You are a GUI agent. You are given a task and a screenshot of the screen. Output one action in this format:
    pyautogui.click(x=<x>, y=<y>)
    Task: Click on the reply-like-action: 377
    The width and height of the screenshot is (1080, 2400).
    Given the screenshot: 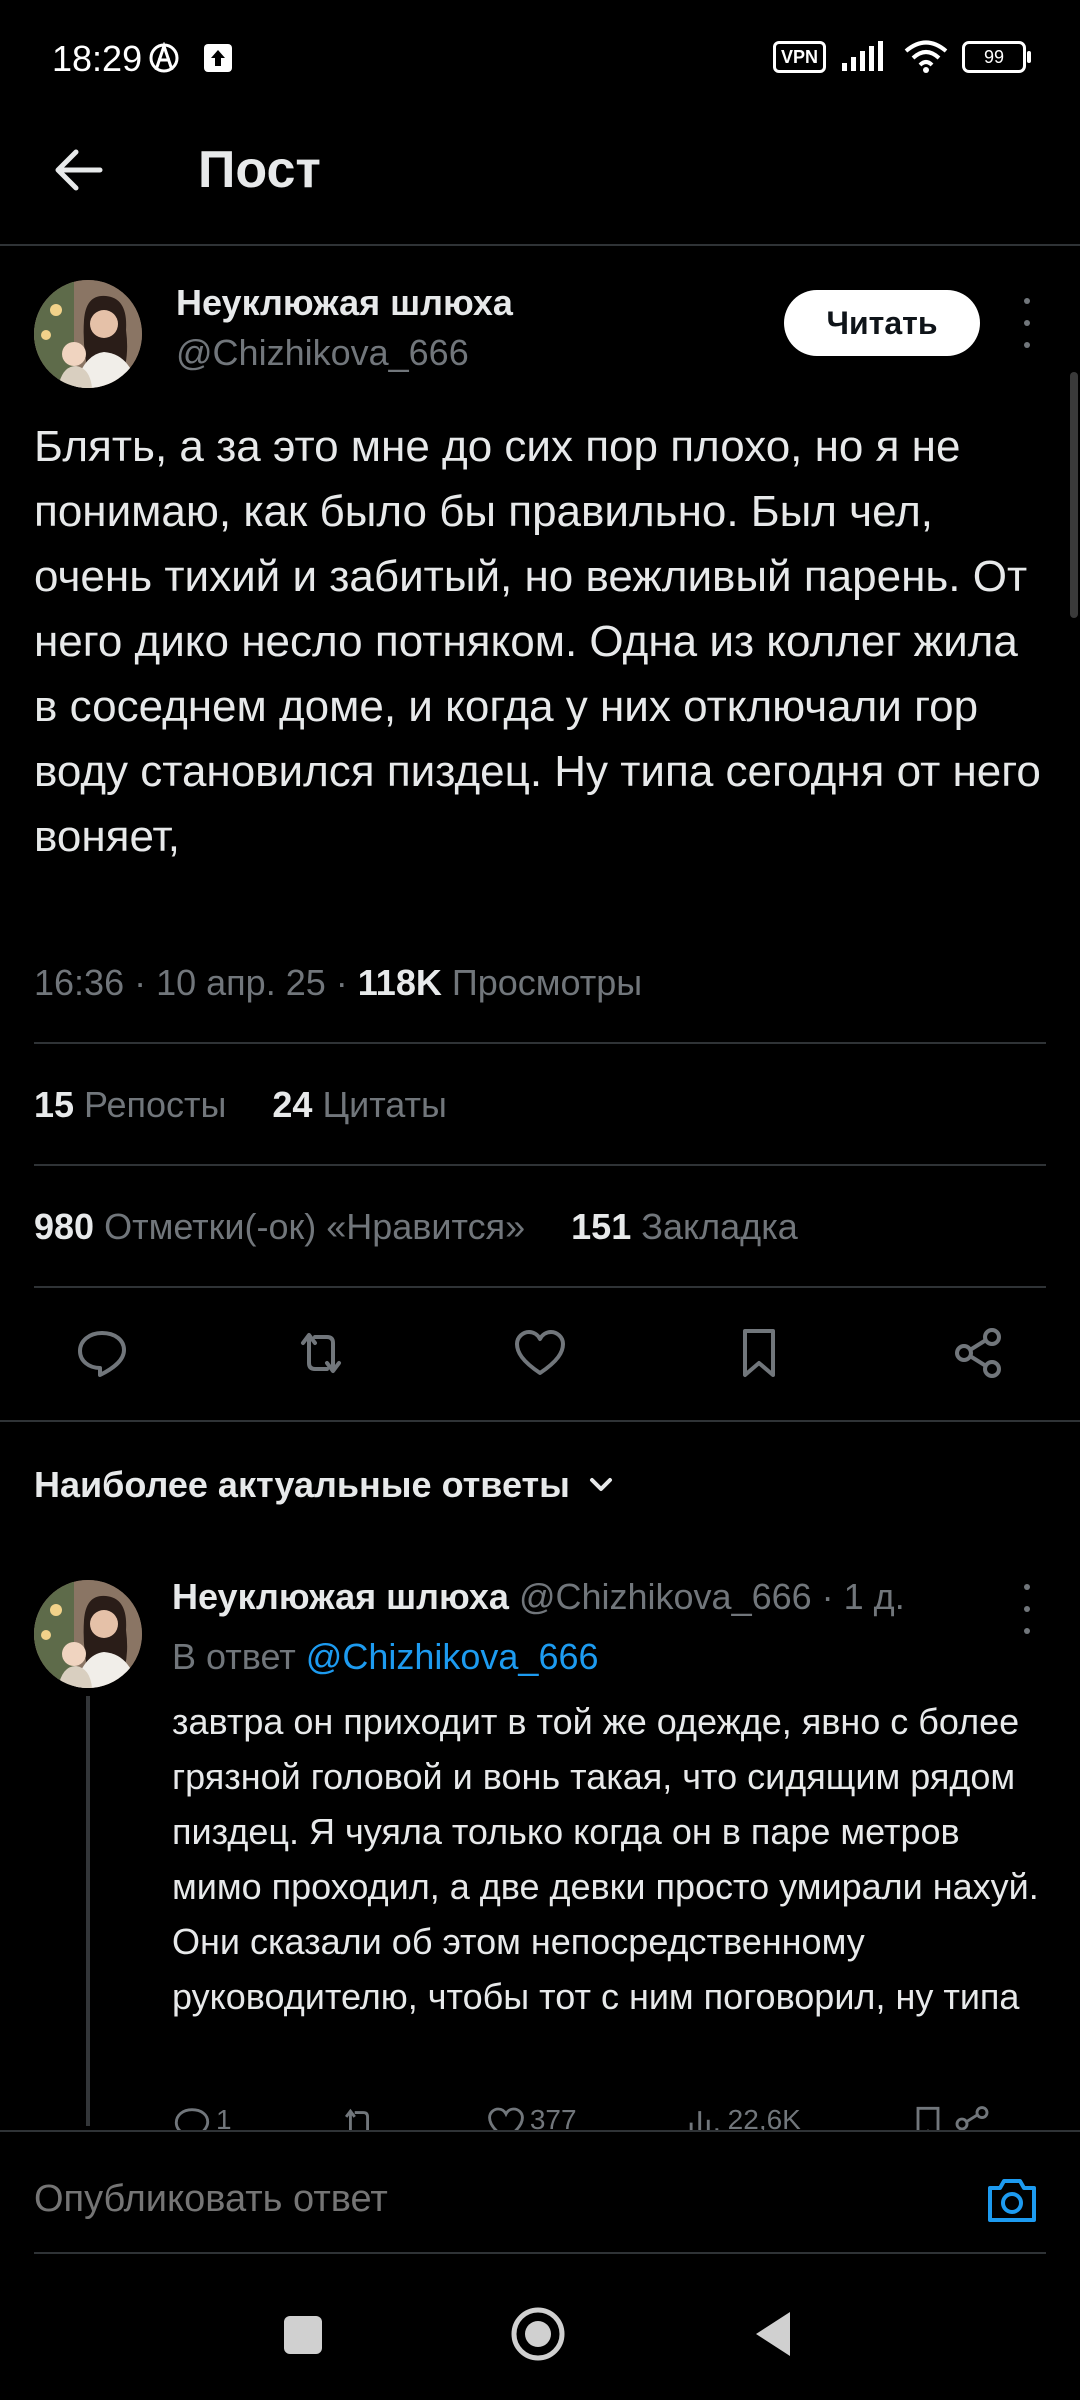 What is the action you would take?
    pyautogui.click(x=531, y=2117)
    